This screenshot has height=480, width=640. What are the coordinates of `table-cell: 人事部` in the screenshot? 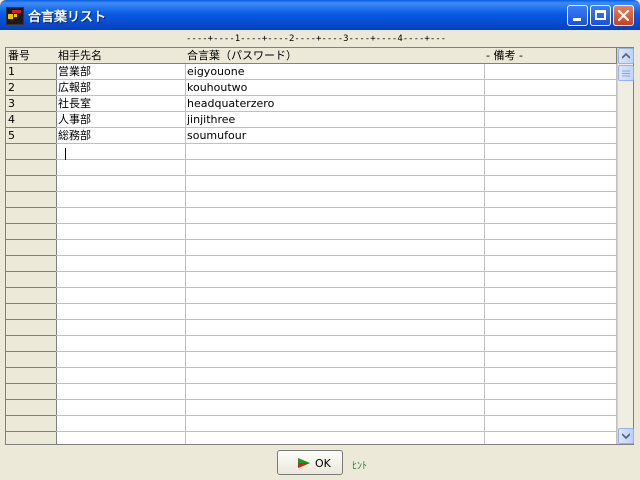 It's located at (121, 120).